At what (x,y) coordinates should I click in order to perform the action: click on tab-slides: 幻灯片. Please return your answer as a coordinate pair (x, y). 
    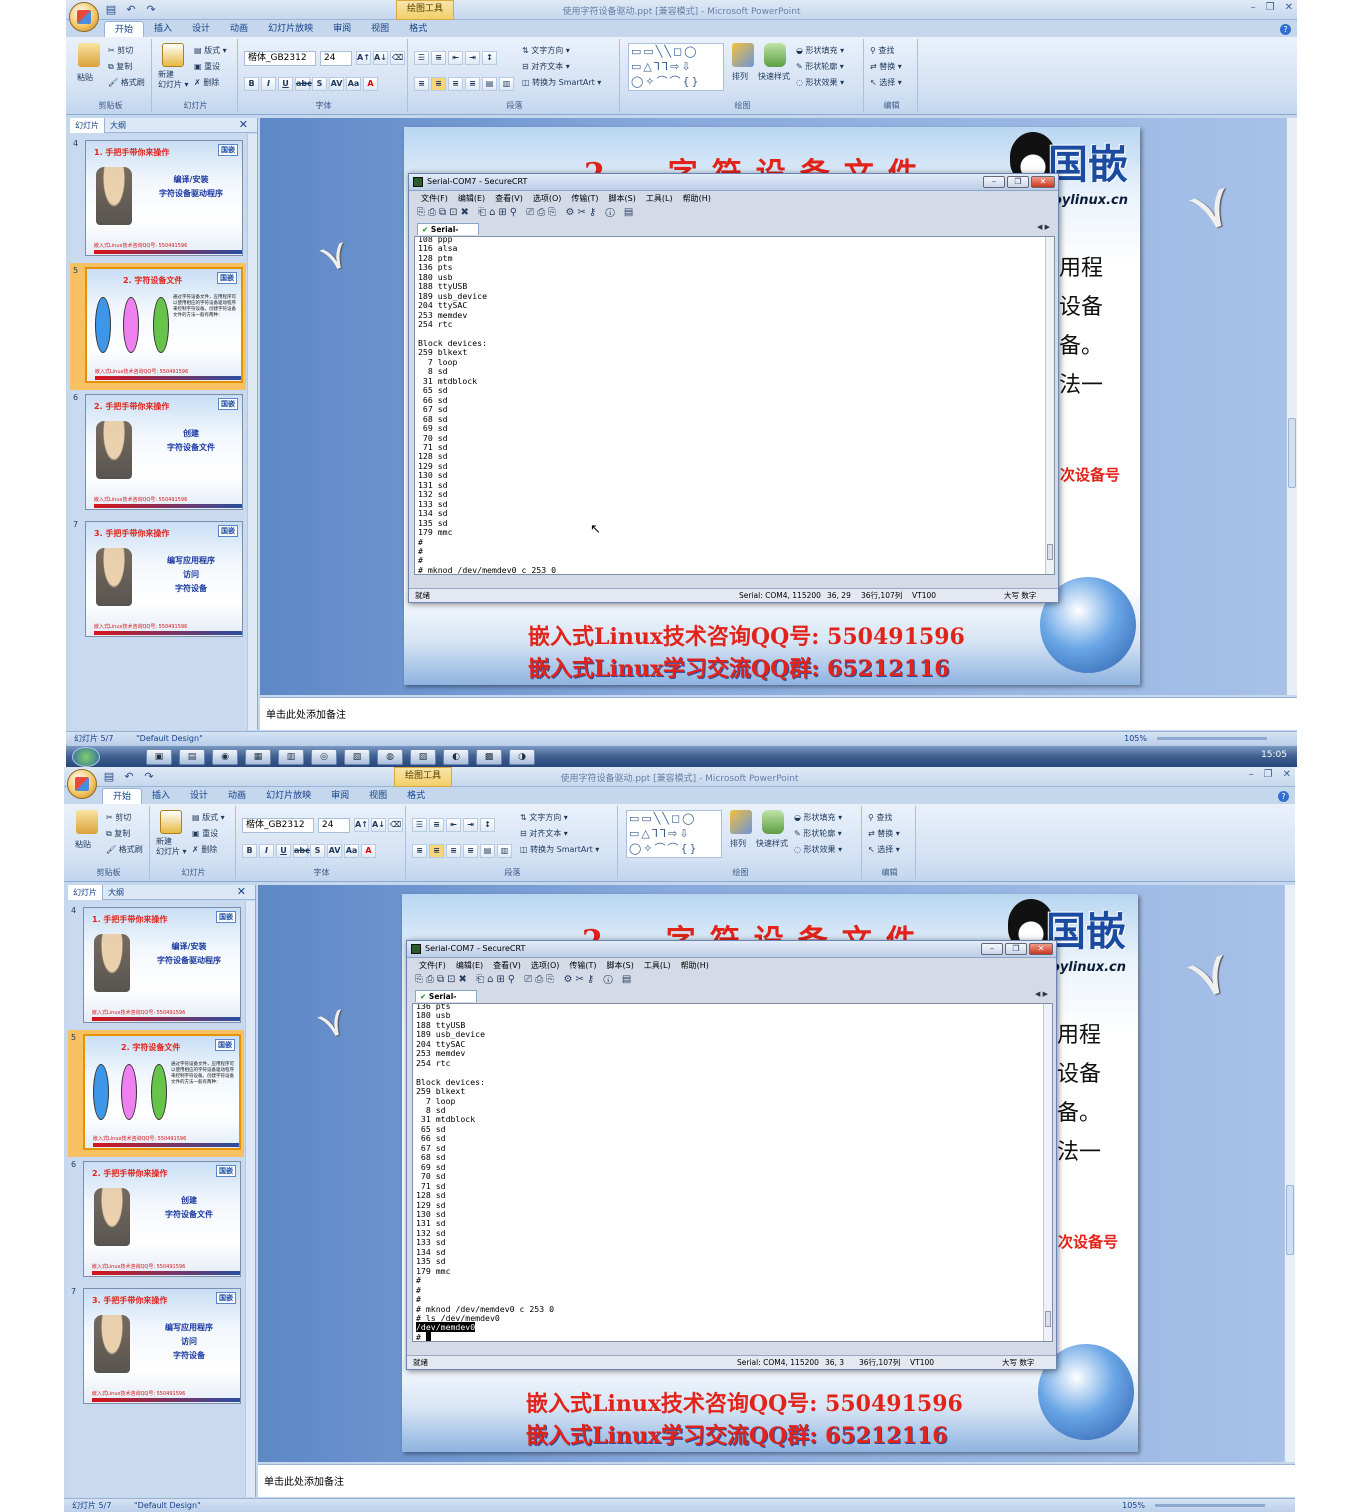
    Looking at the image, I should click on (87, 125).